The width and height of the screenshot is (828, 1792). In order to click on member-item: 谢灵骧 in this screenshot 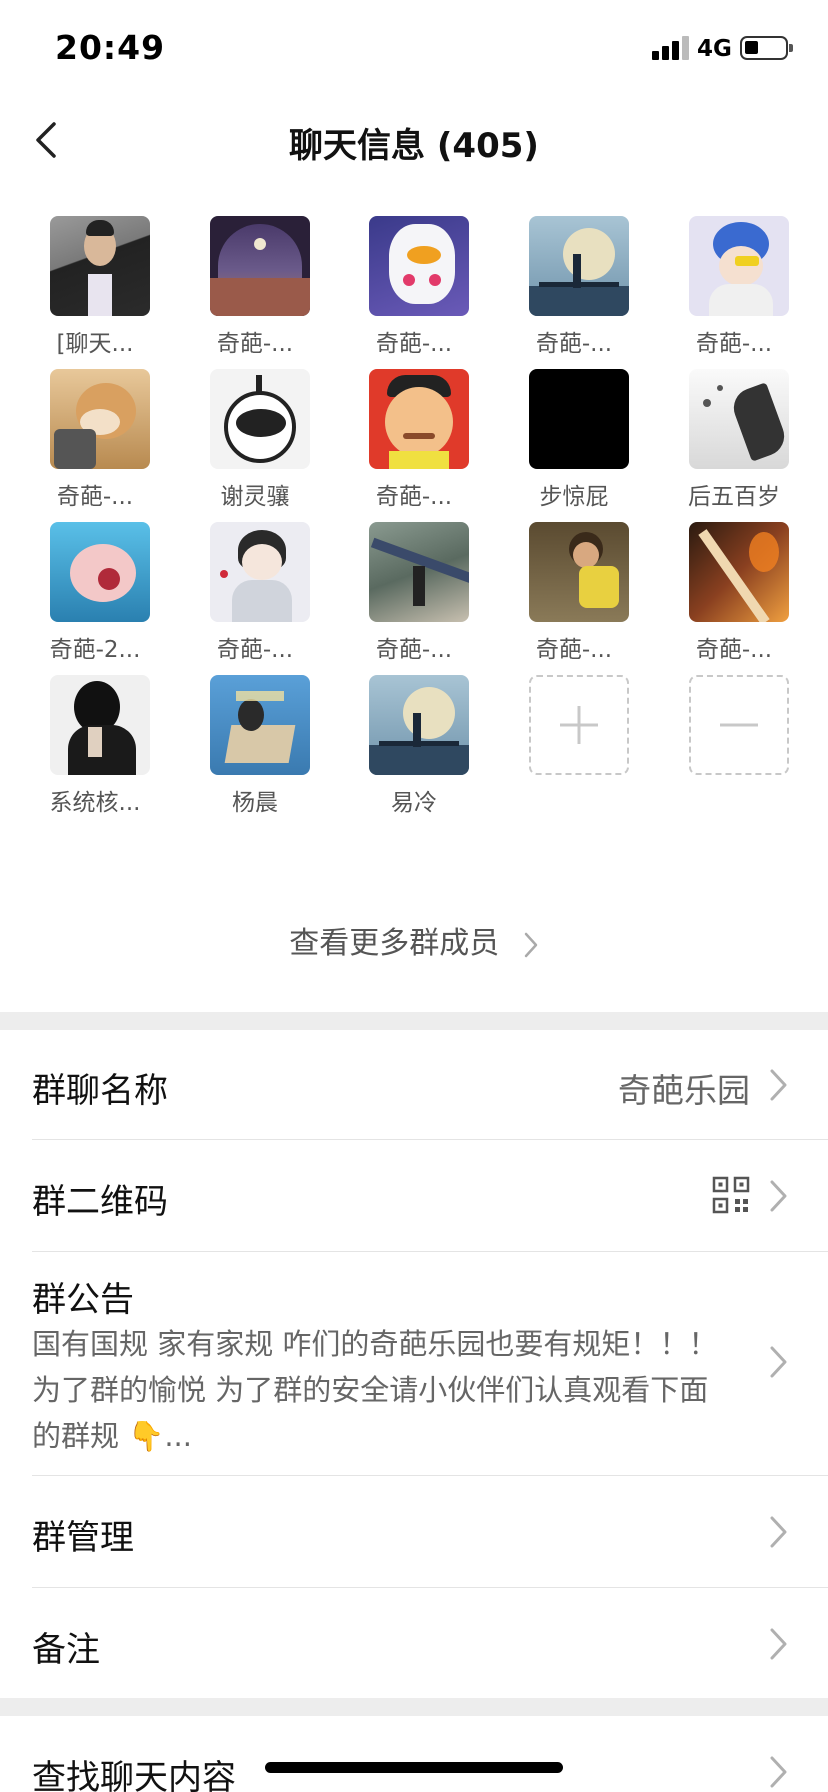, I will do `click(255, 438)`.